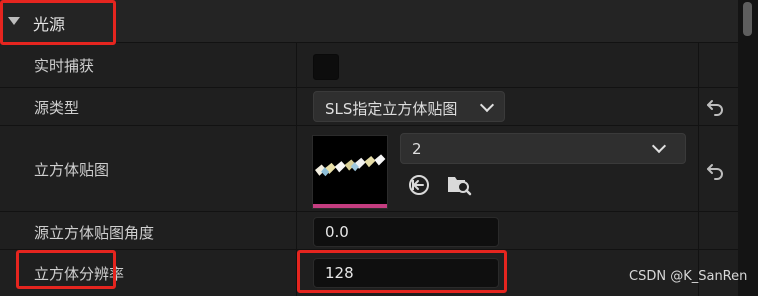 This screenshot has height=296, width=758. Describe the element at coordinates (337, 232) in the screenshot. I see `source-cubemap-angle-value: 0.0` at that location.